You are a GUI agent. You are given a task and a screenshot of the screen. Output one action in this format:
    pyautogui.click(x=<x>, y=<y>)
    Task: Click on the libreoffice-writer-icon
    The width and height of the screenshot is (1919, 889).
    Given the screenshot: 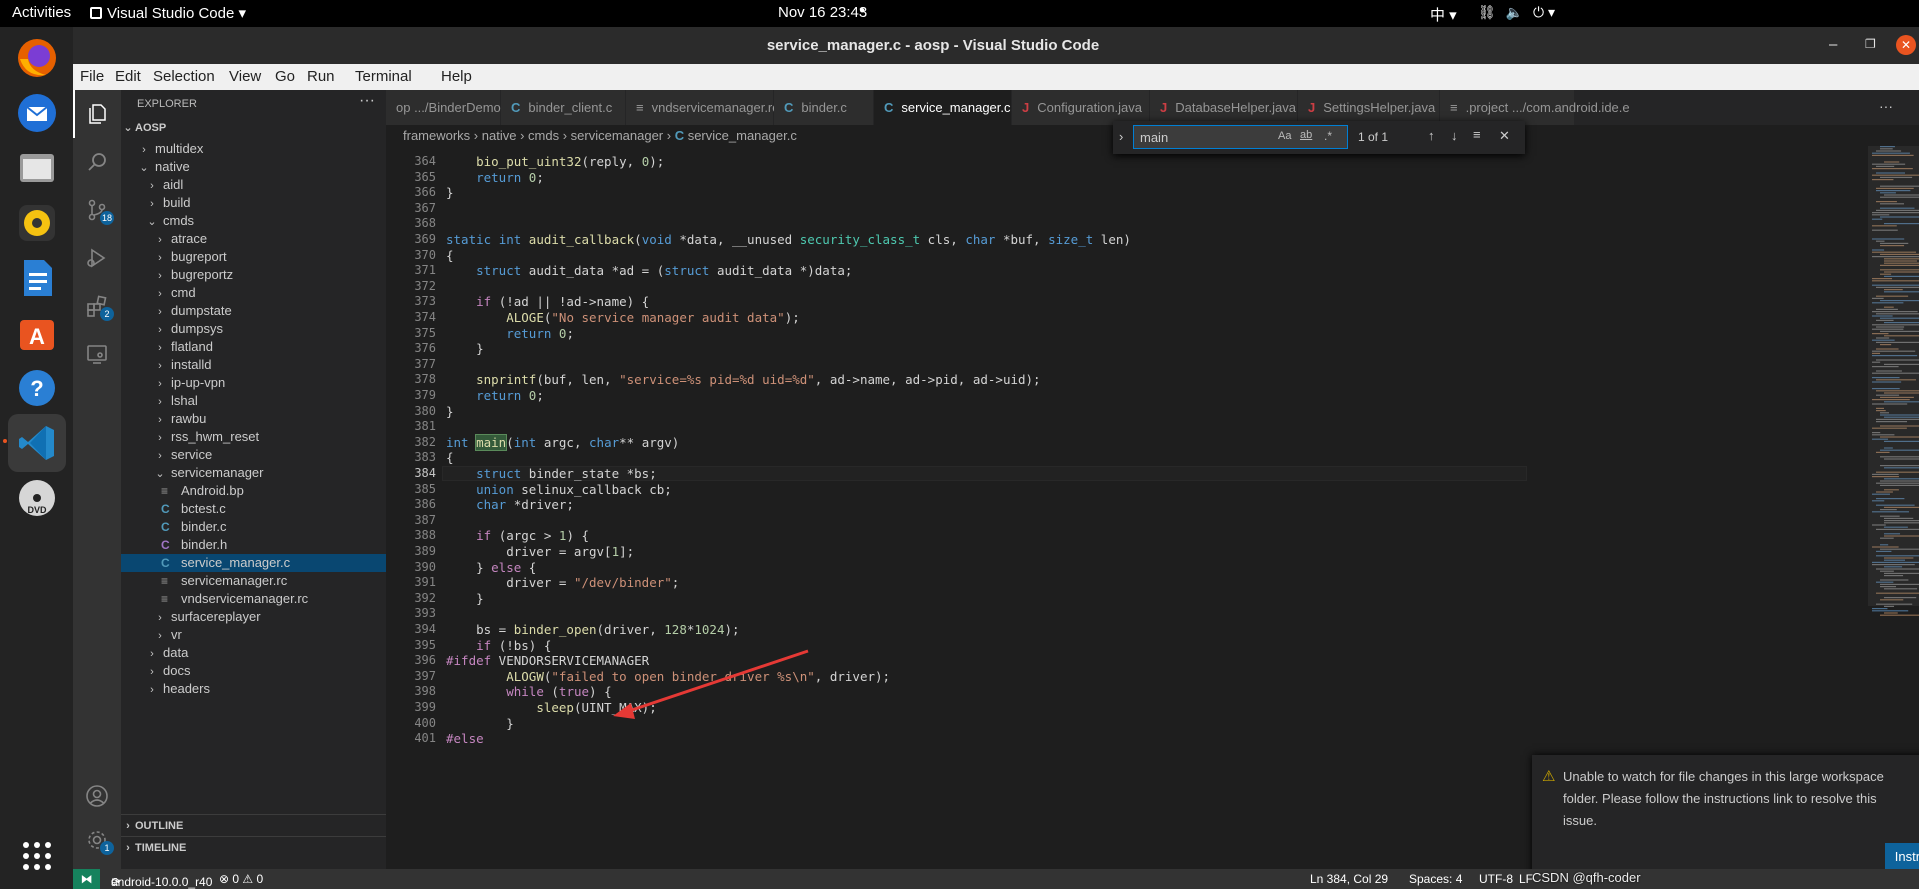 What is the action you would take?
    pyautogui.click(x=37, y=278)
    